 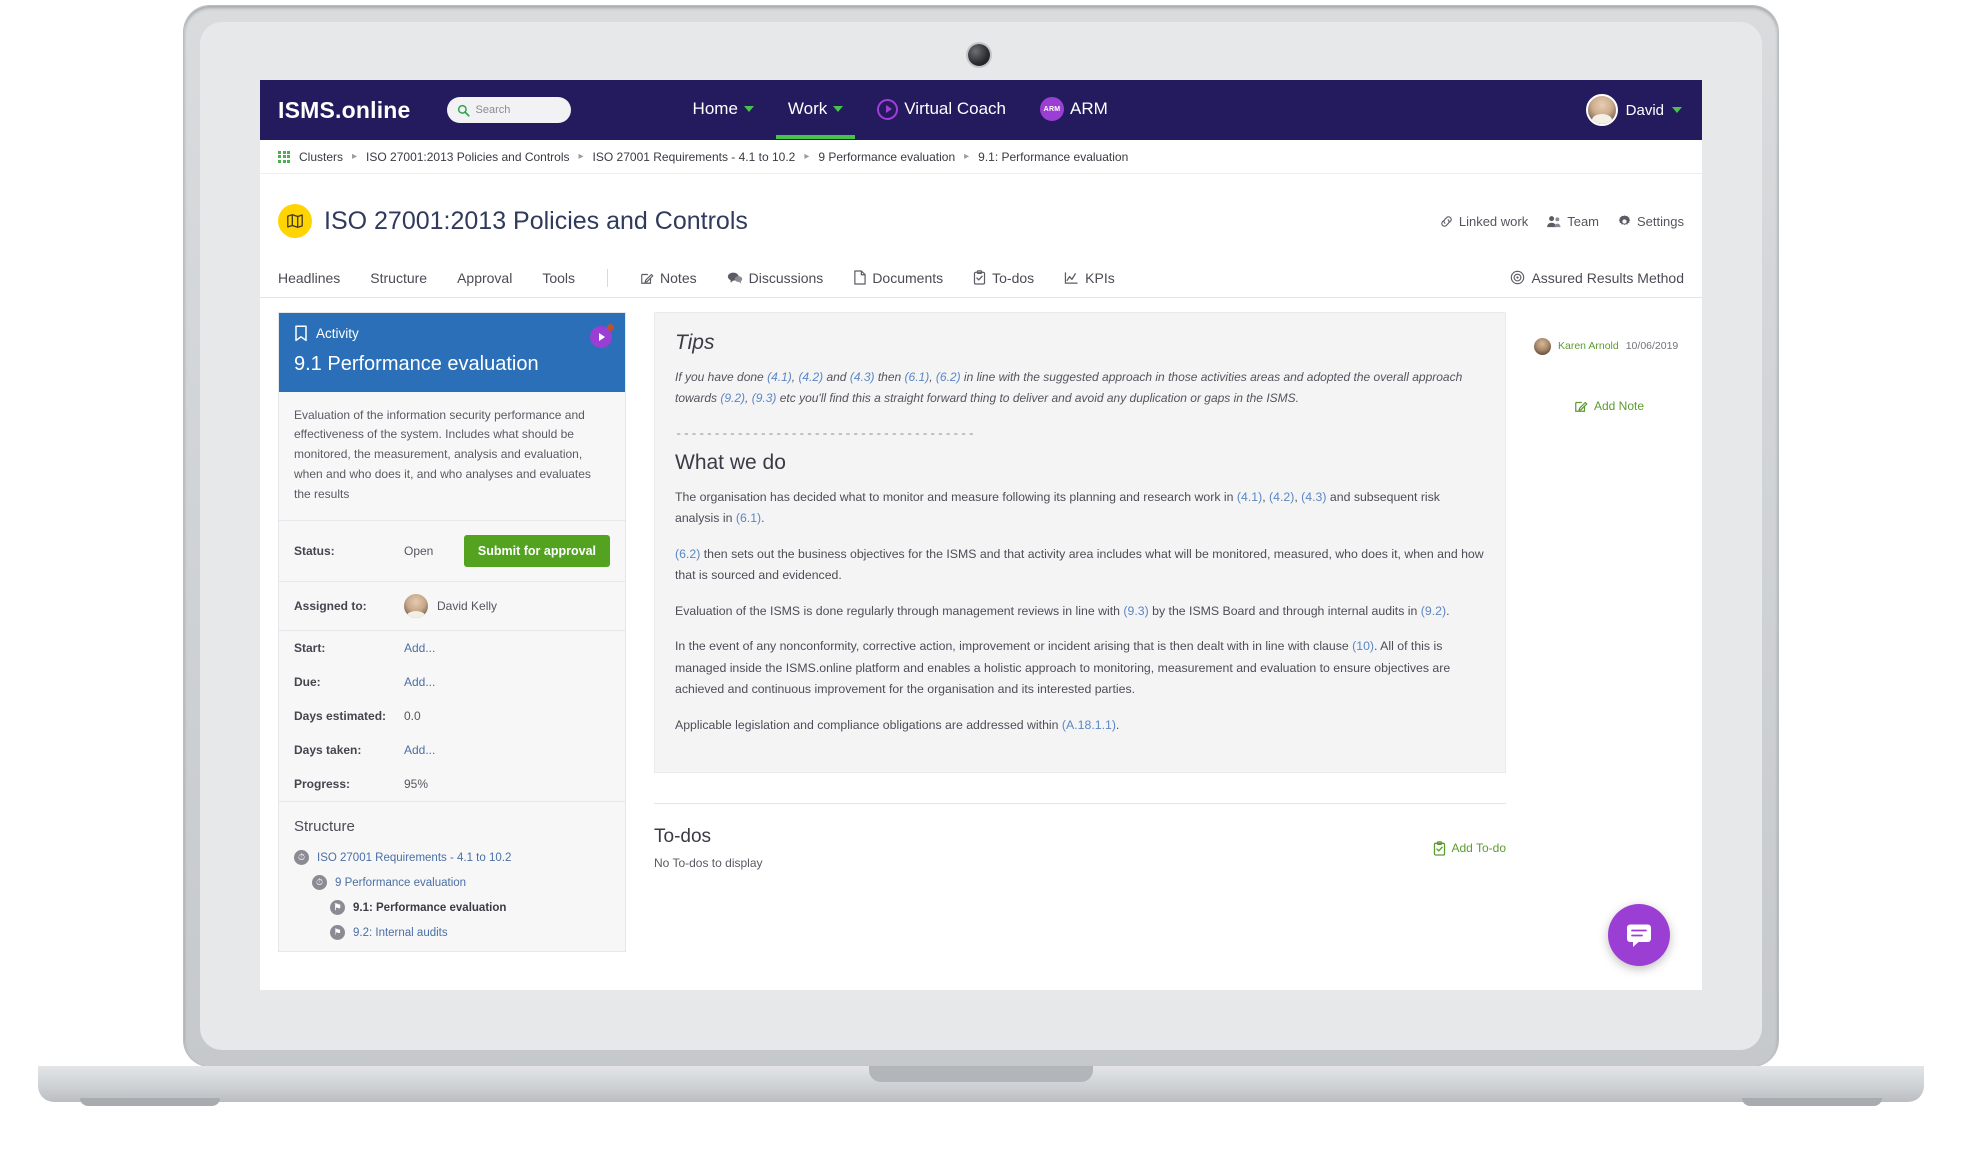 What do you see at coordinates (941, 110) in the screenshot?
I see `nav-item-virtual-coach: Virtual Coach` at bounding box center [941, 110].